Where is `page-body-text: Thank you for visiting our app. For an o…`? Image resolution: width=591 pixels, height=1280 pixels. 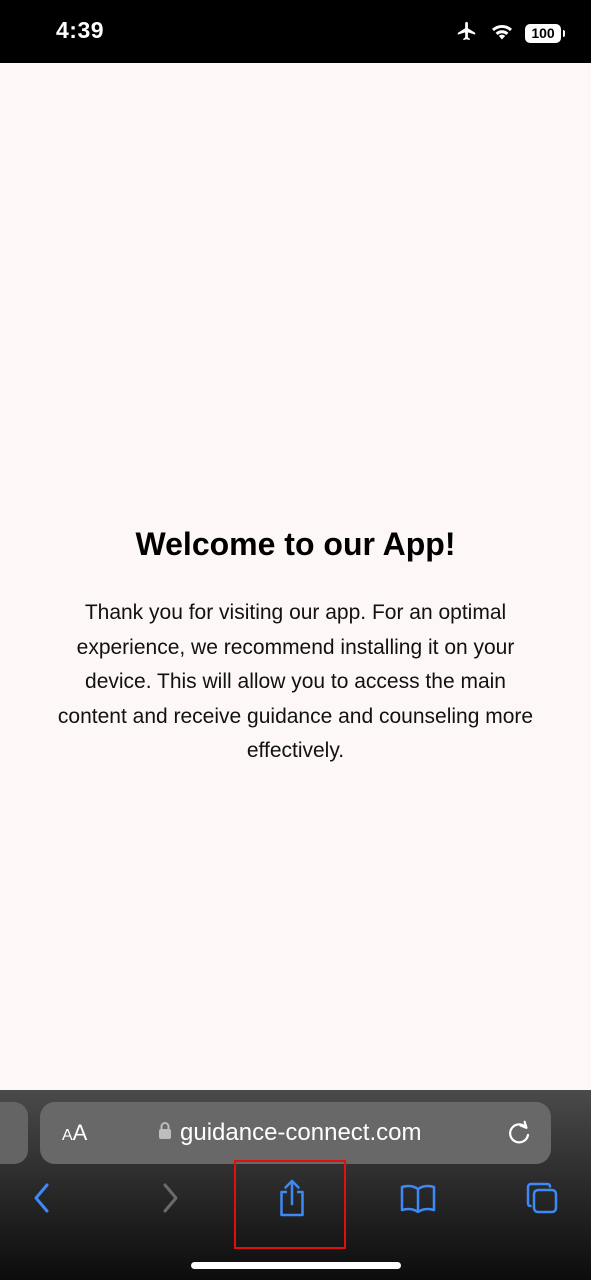
page-body-text: Thank you for visiting our app. For an o… is located at coordinates (295, 681).